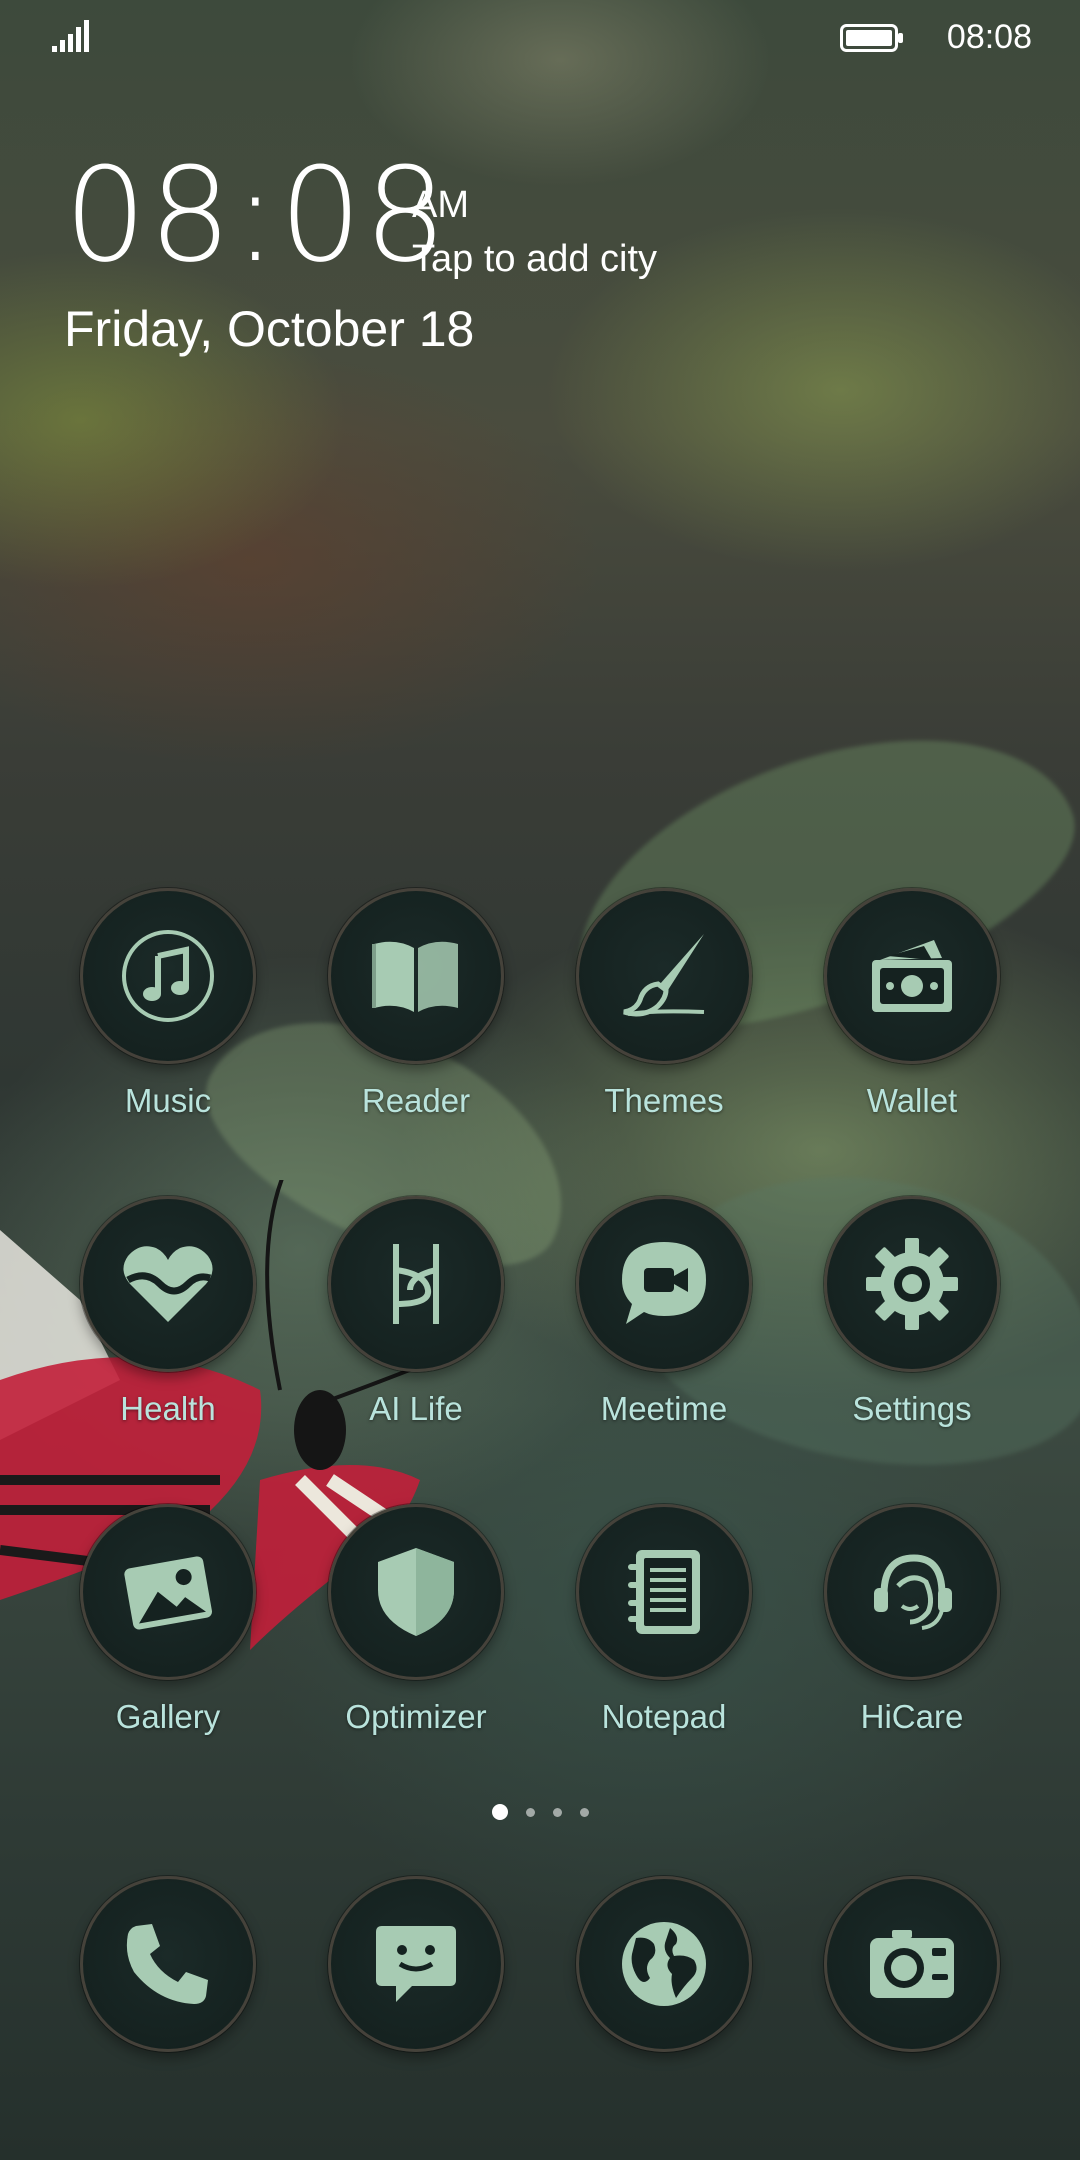  I want to click on add-city-link: Tap to add city, so click(534, 259).